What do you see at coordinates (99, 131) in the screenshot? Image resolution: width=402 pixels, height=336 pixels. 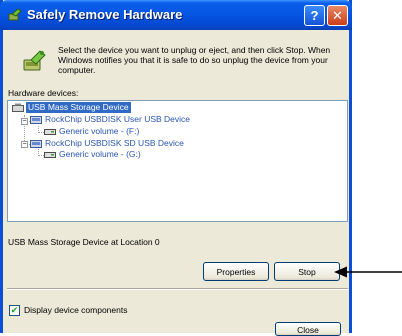 I see `tree-item-label: Generic volume - (F:)` at bounding box center [99, 131].